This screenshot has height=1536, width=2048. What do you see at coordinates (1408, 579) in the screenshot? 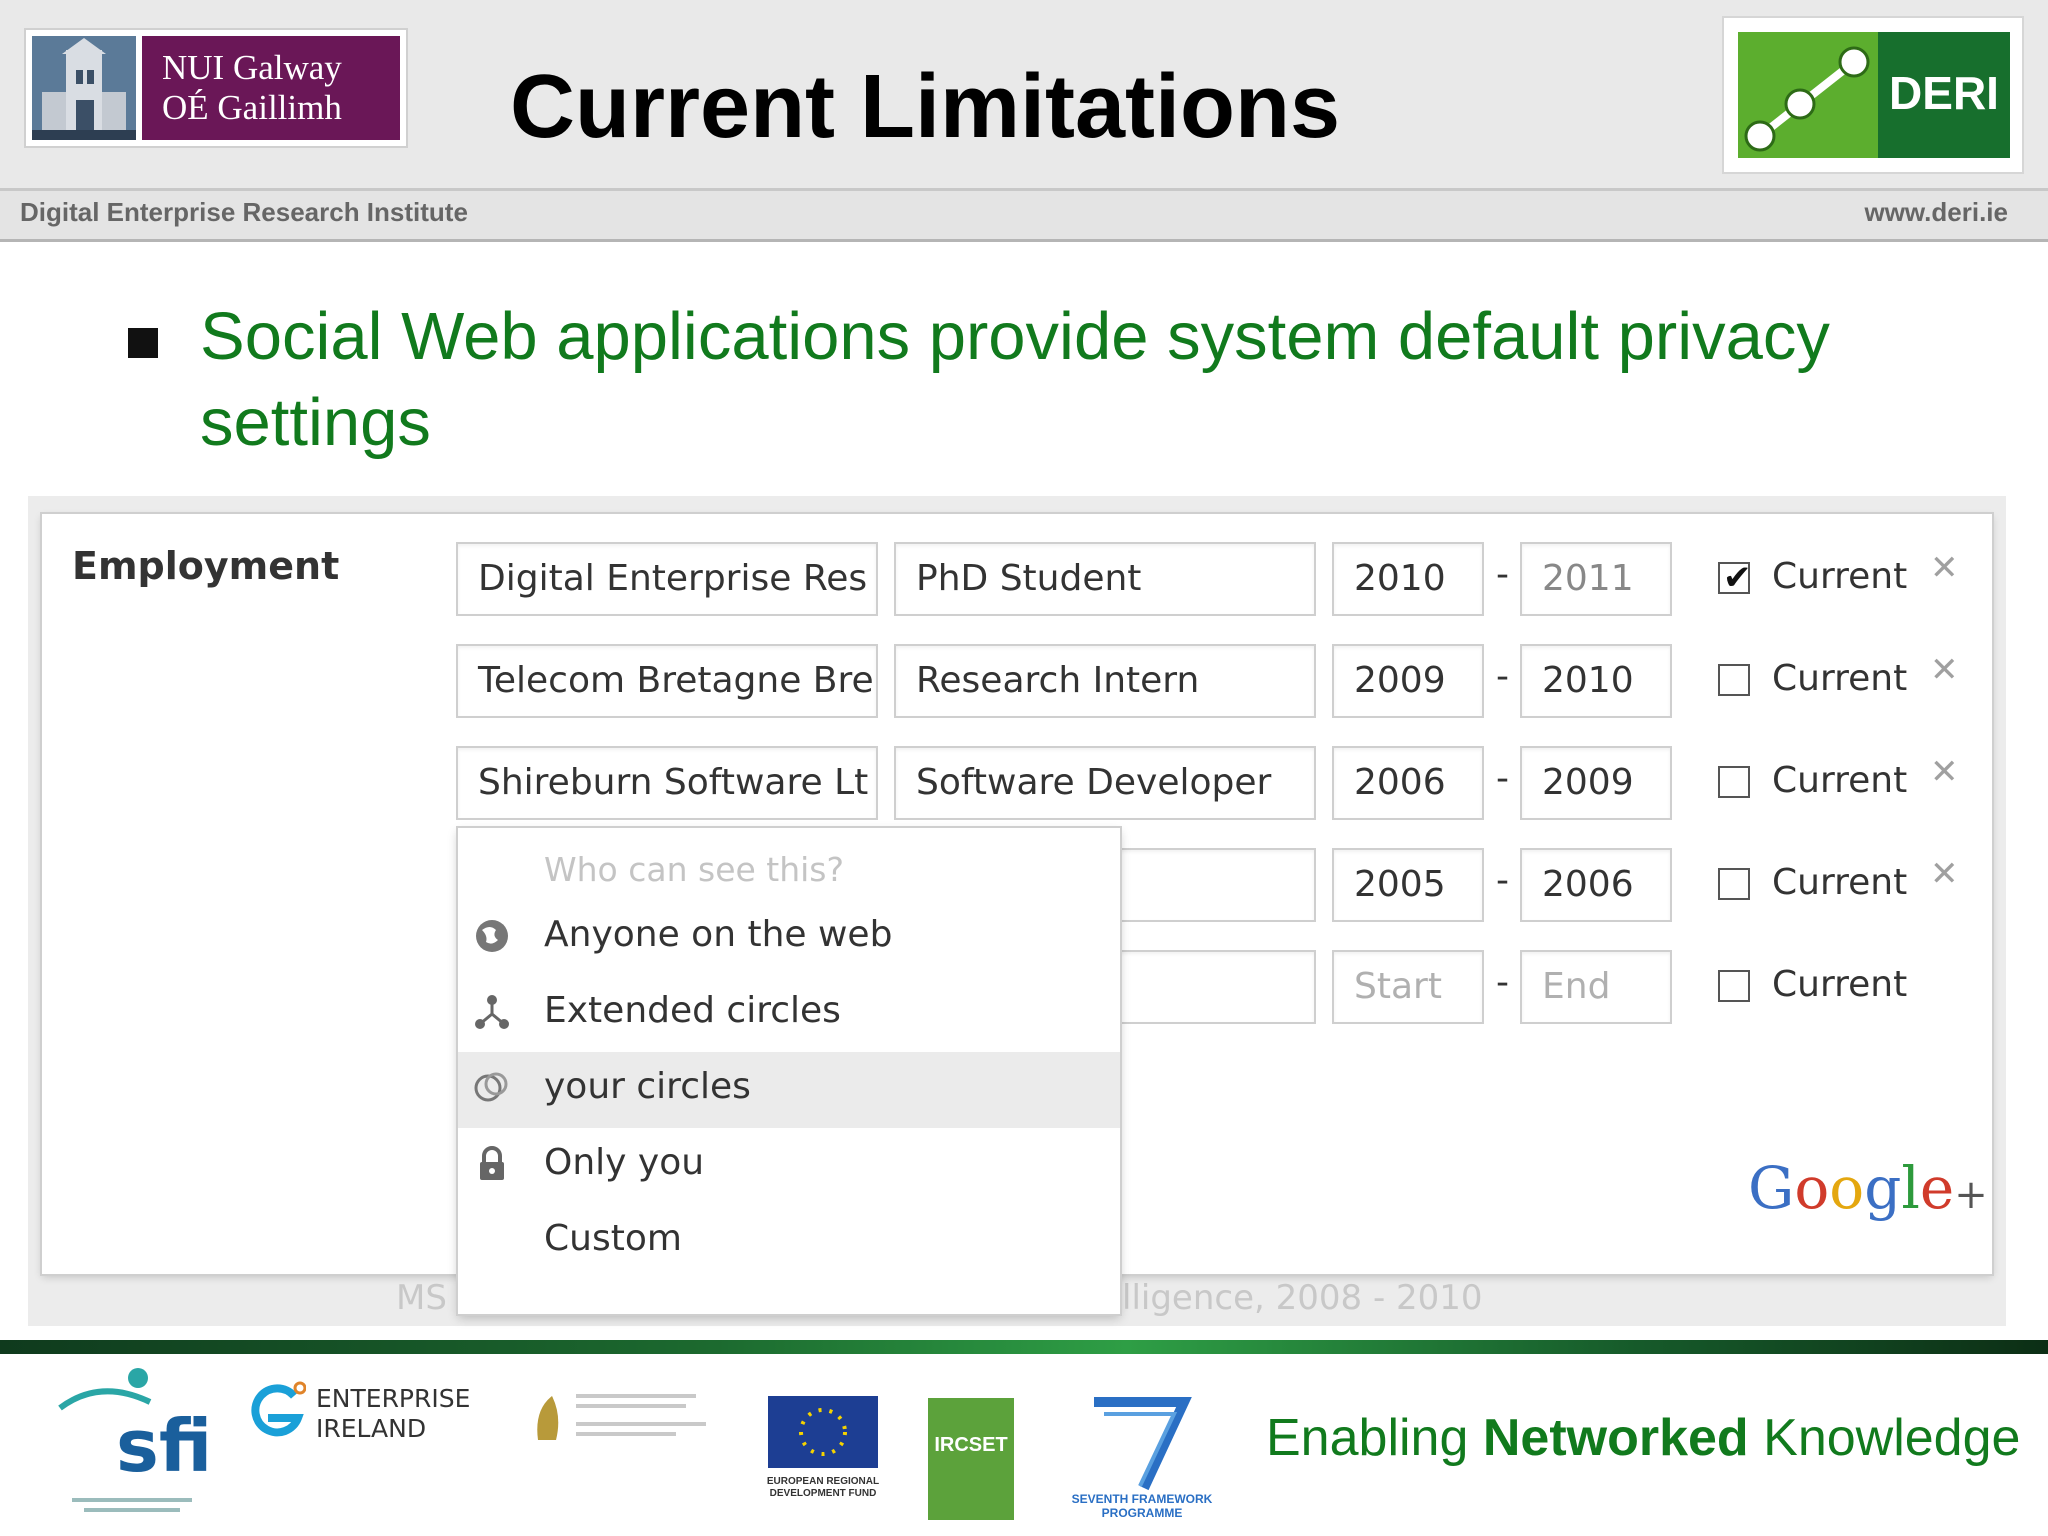
I see `start-year-field: 2010` at bounding box center [1408, 579].